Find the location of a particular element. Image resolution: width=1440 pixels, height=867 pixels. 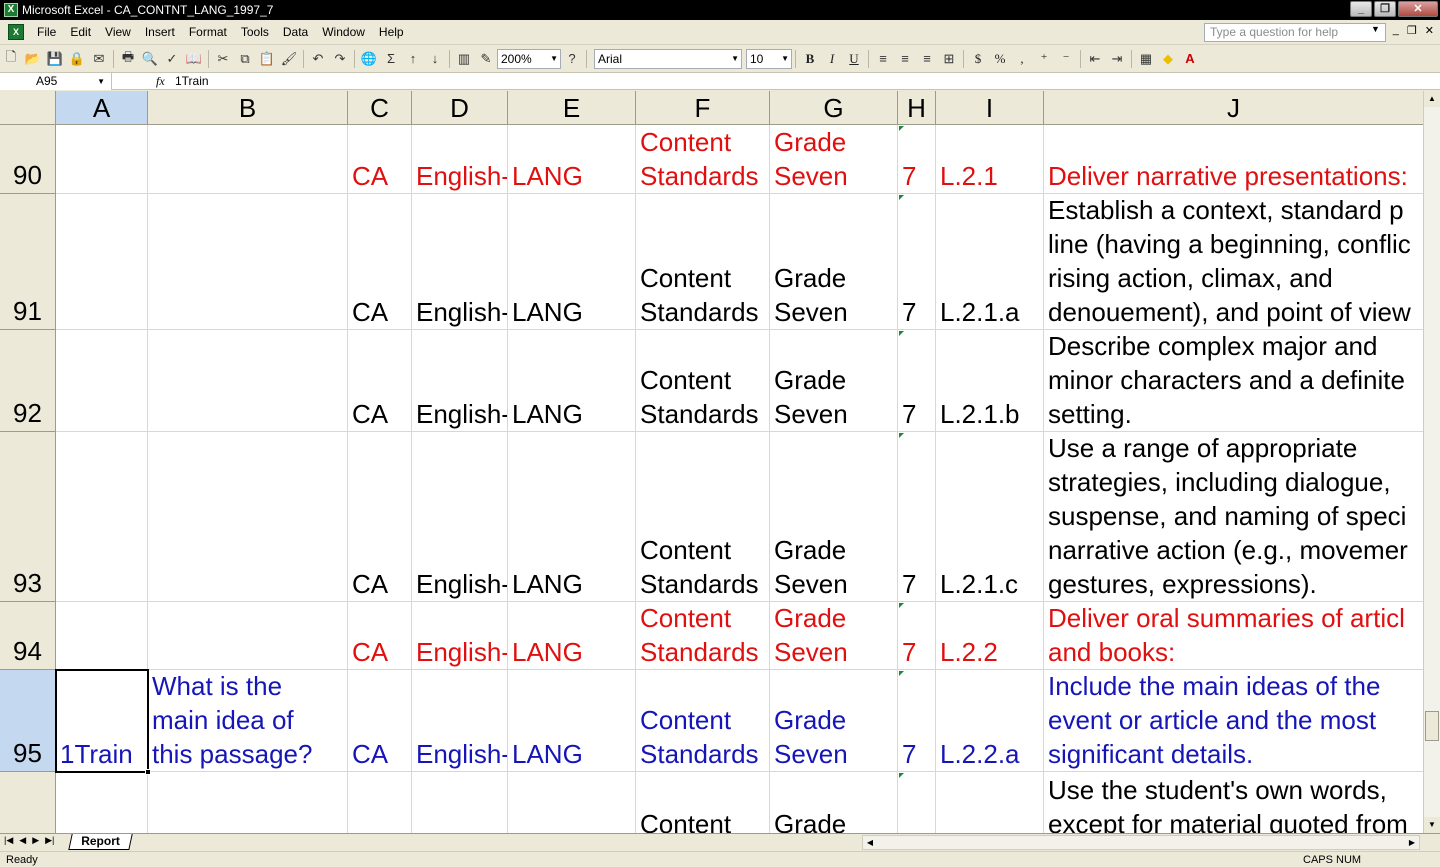

font-size-select: 10 ▼ is located at coordinates (769, 58).